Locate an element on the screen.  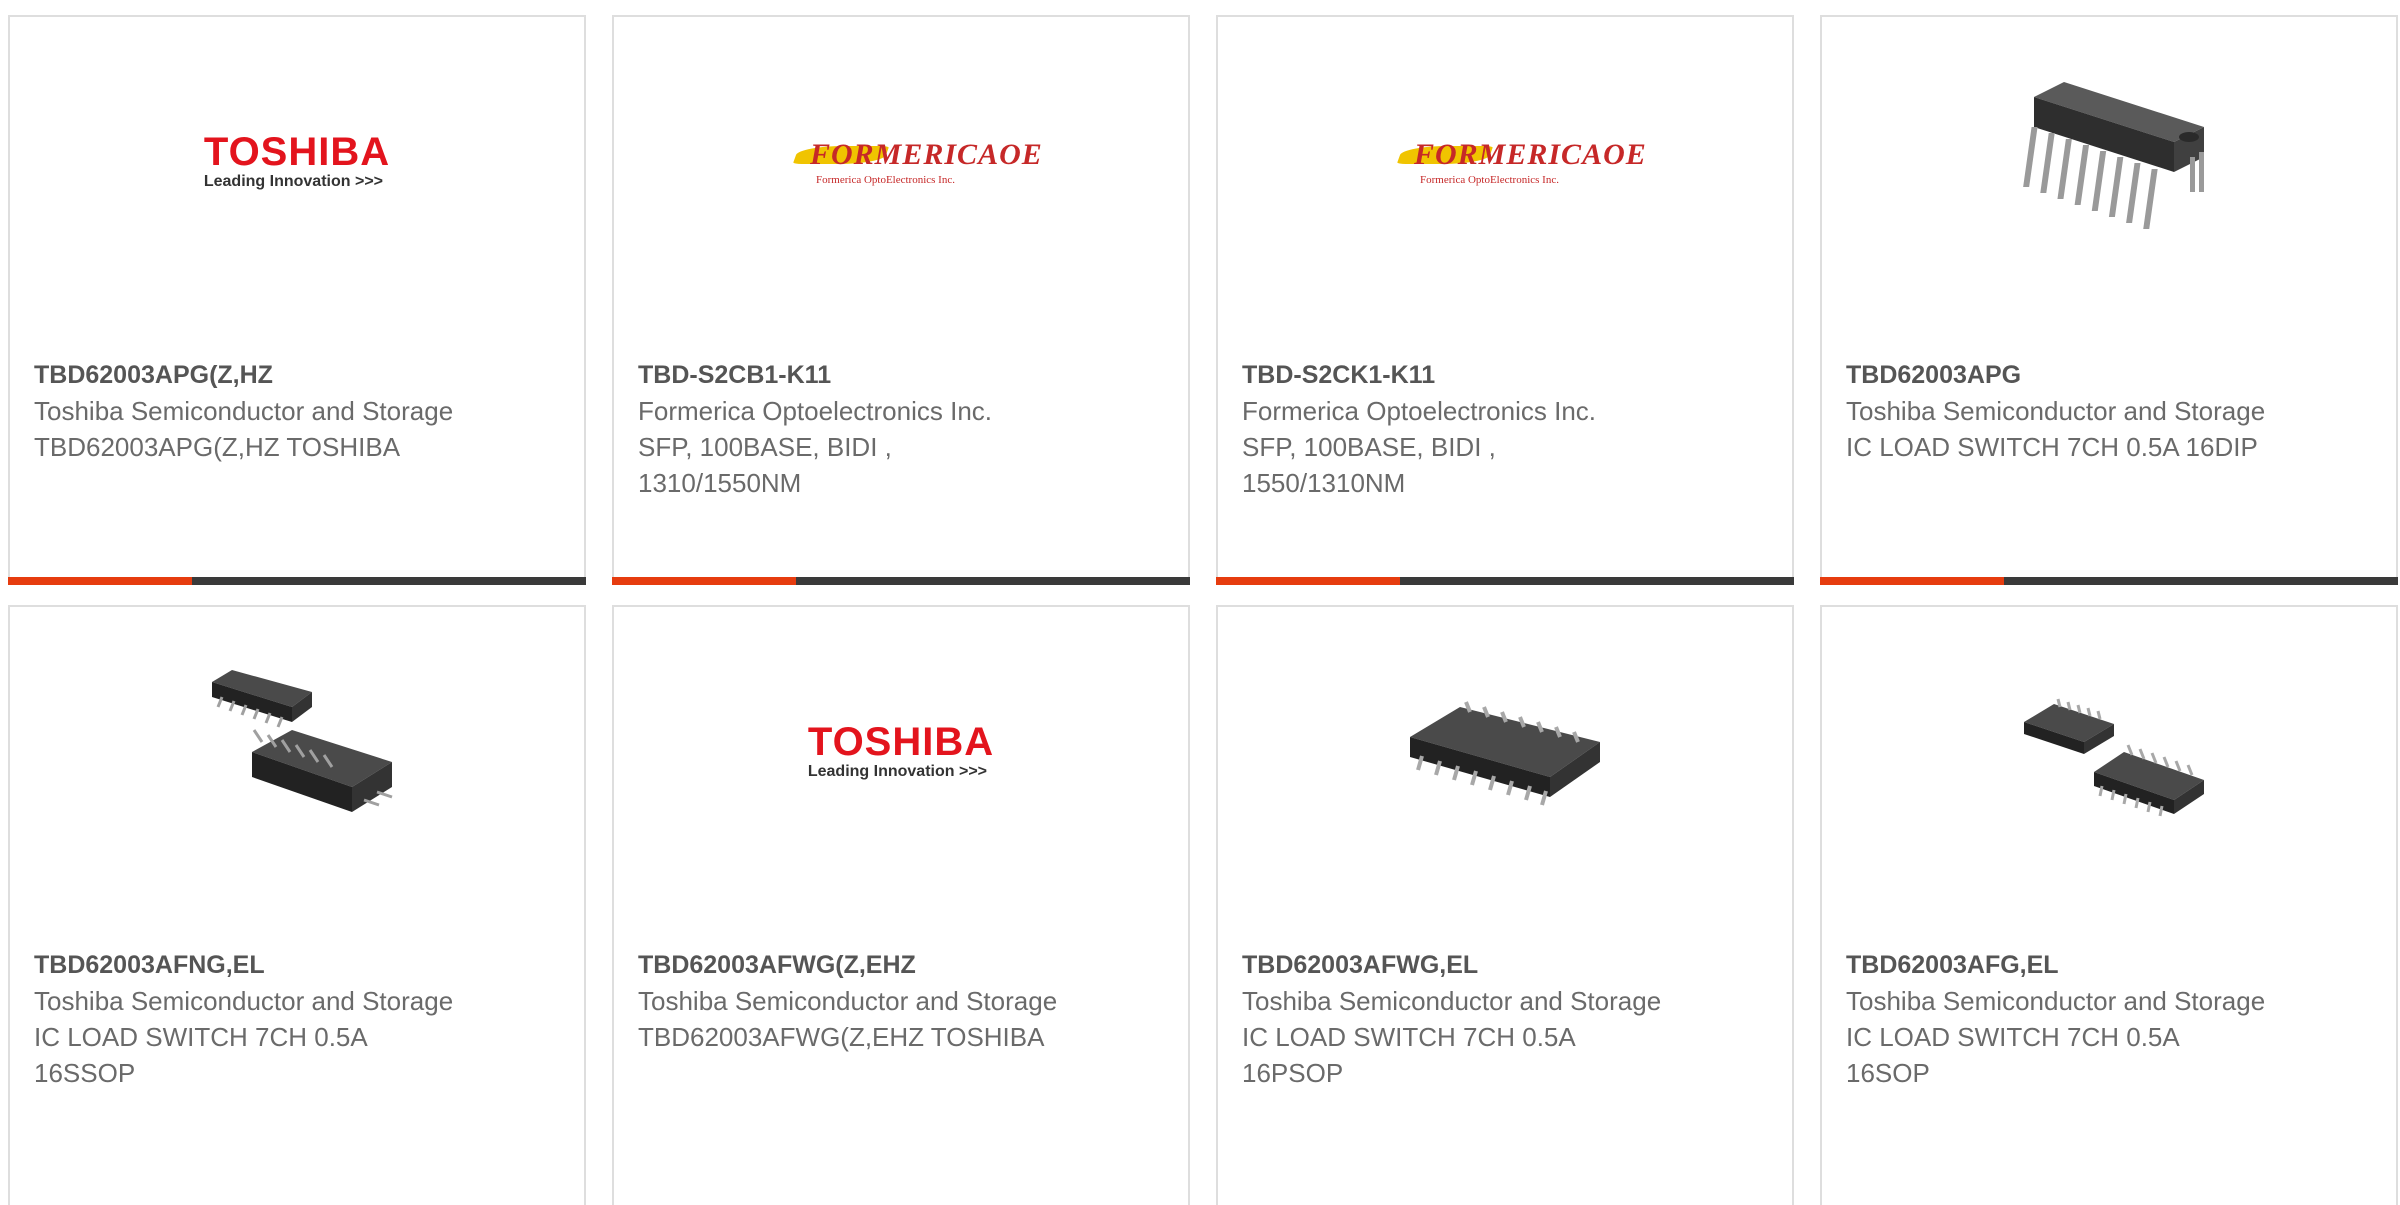
part-number-link: TBD62003AFNG,EL is located at coordinates (244, 965).